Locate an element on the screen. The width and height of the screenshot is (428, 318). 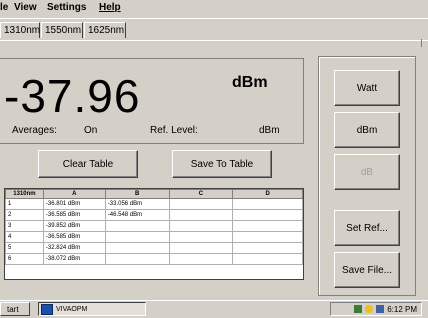
start-label: tart is located at coordinates (13, 309).